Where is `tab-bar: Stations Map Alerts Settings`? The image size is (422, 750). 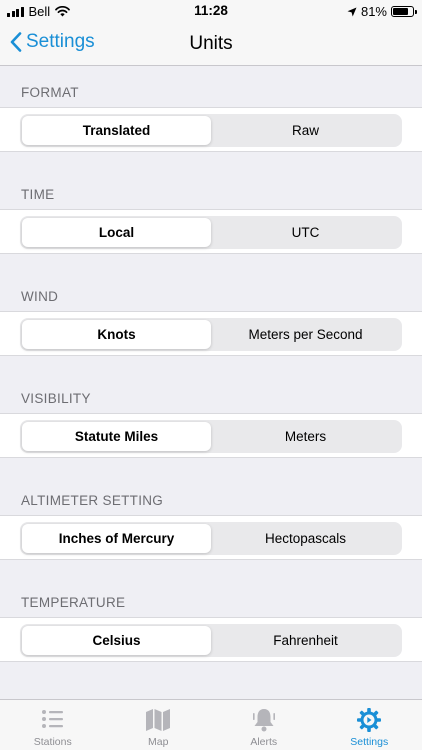
tab-bar: Stations Map Alerts Settings is located at coordinates (211, 724).